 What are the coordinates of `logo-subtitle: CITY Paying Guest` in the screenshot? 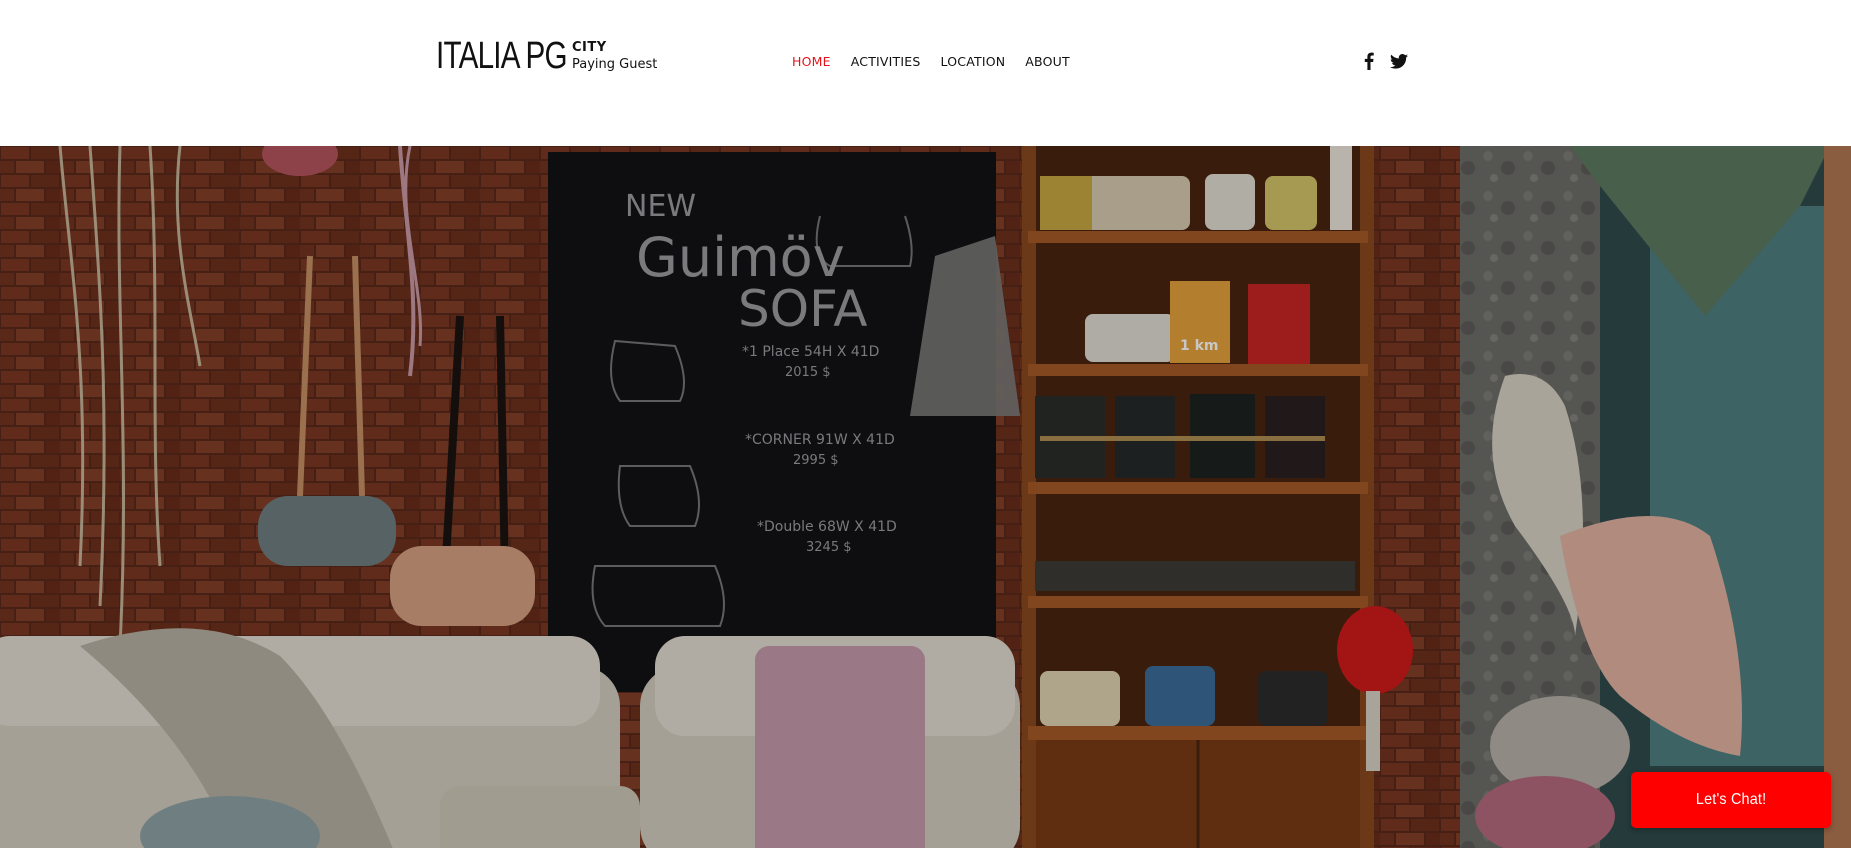 It's located at (614, 56).